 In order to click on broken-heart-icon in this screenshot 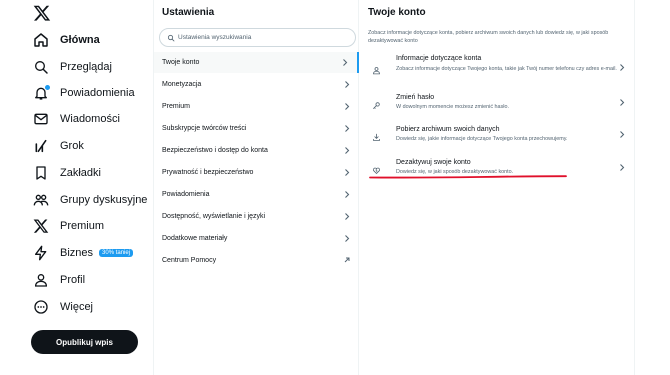, I will do `click(377, 168)`.